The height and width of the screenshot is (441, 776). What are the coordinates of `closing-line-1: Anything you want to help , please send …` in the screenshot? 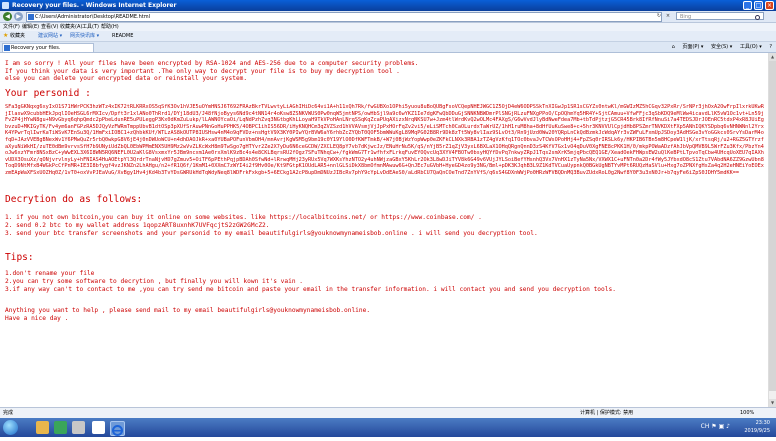 It's located at (188, 310).